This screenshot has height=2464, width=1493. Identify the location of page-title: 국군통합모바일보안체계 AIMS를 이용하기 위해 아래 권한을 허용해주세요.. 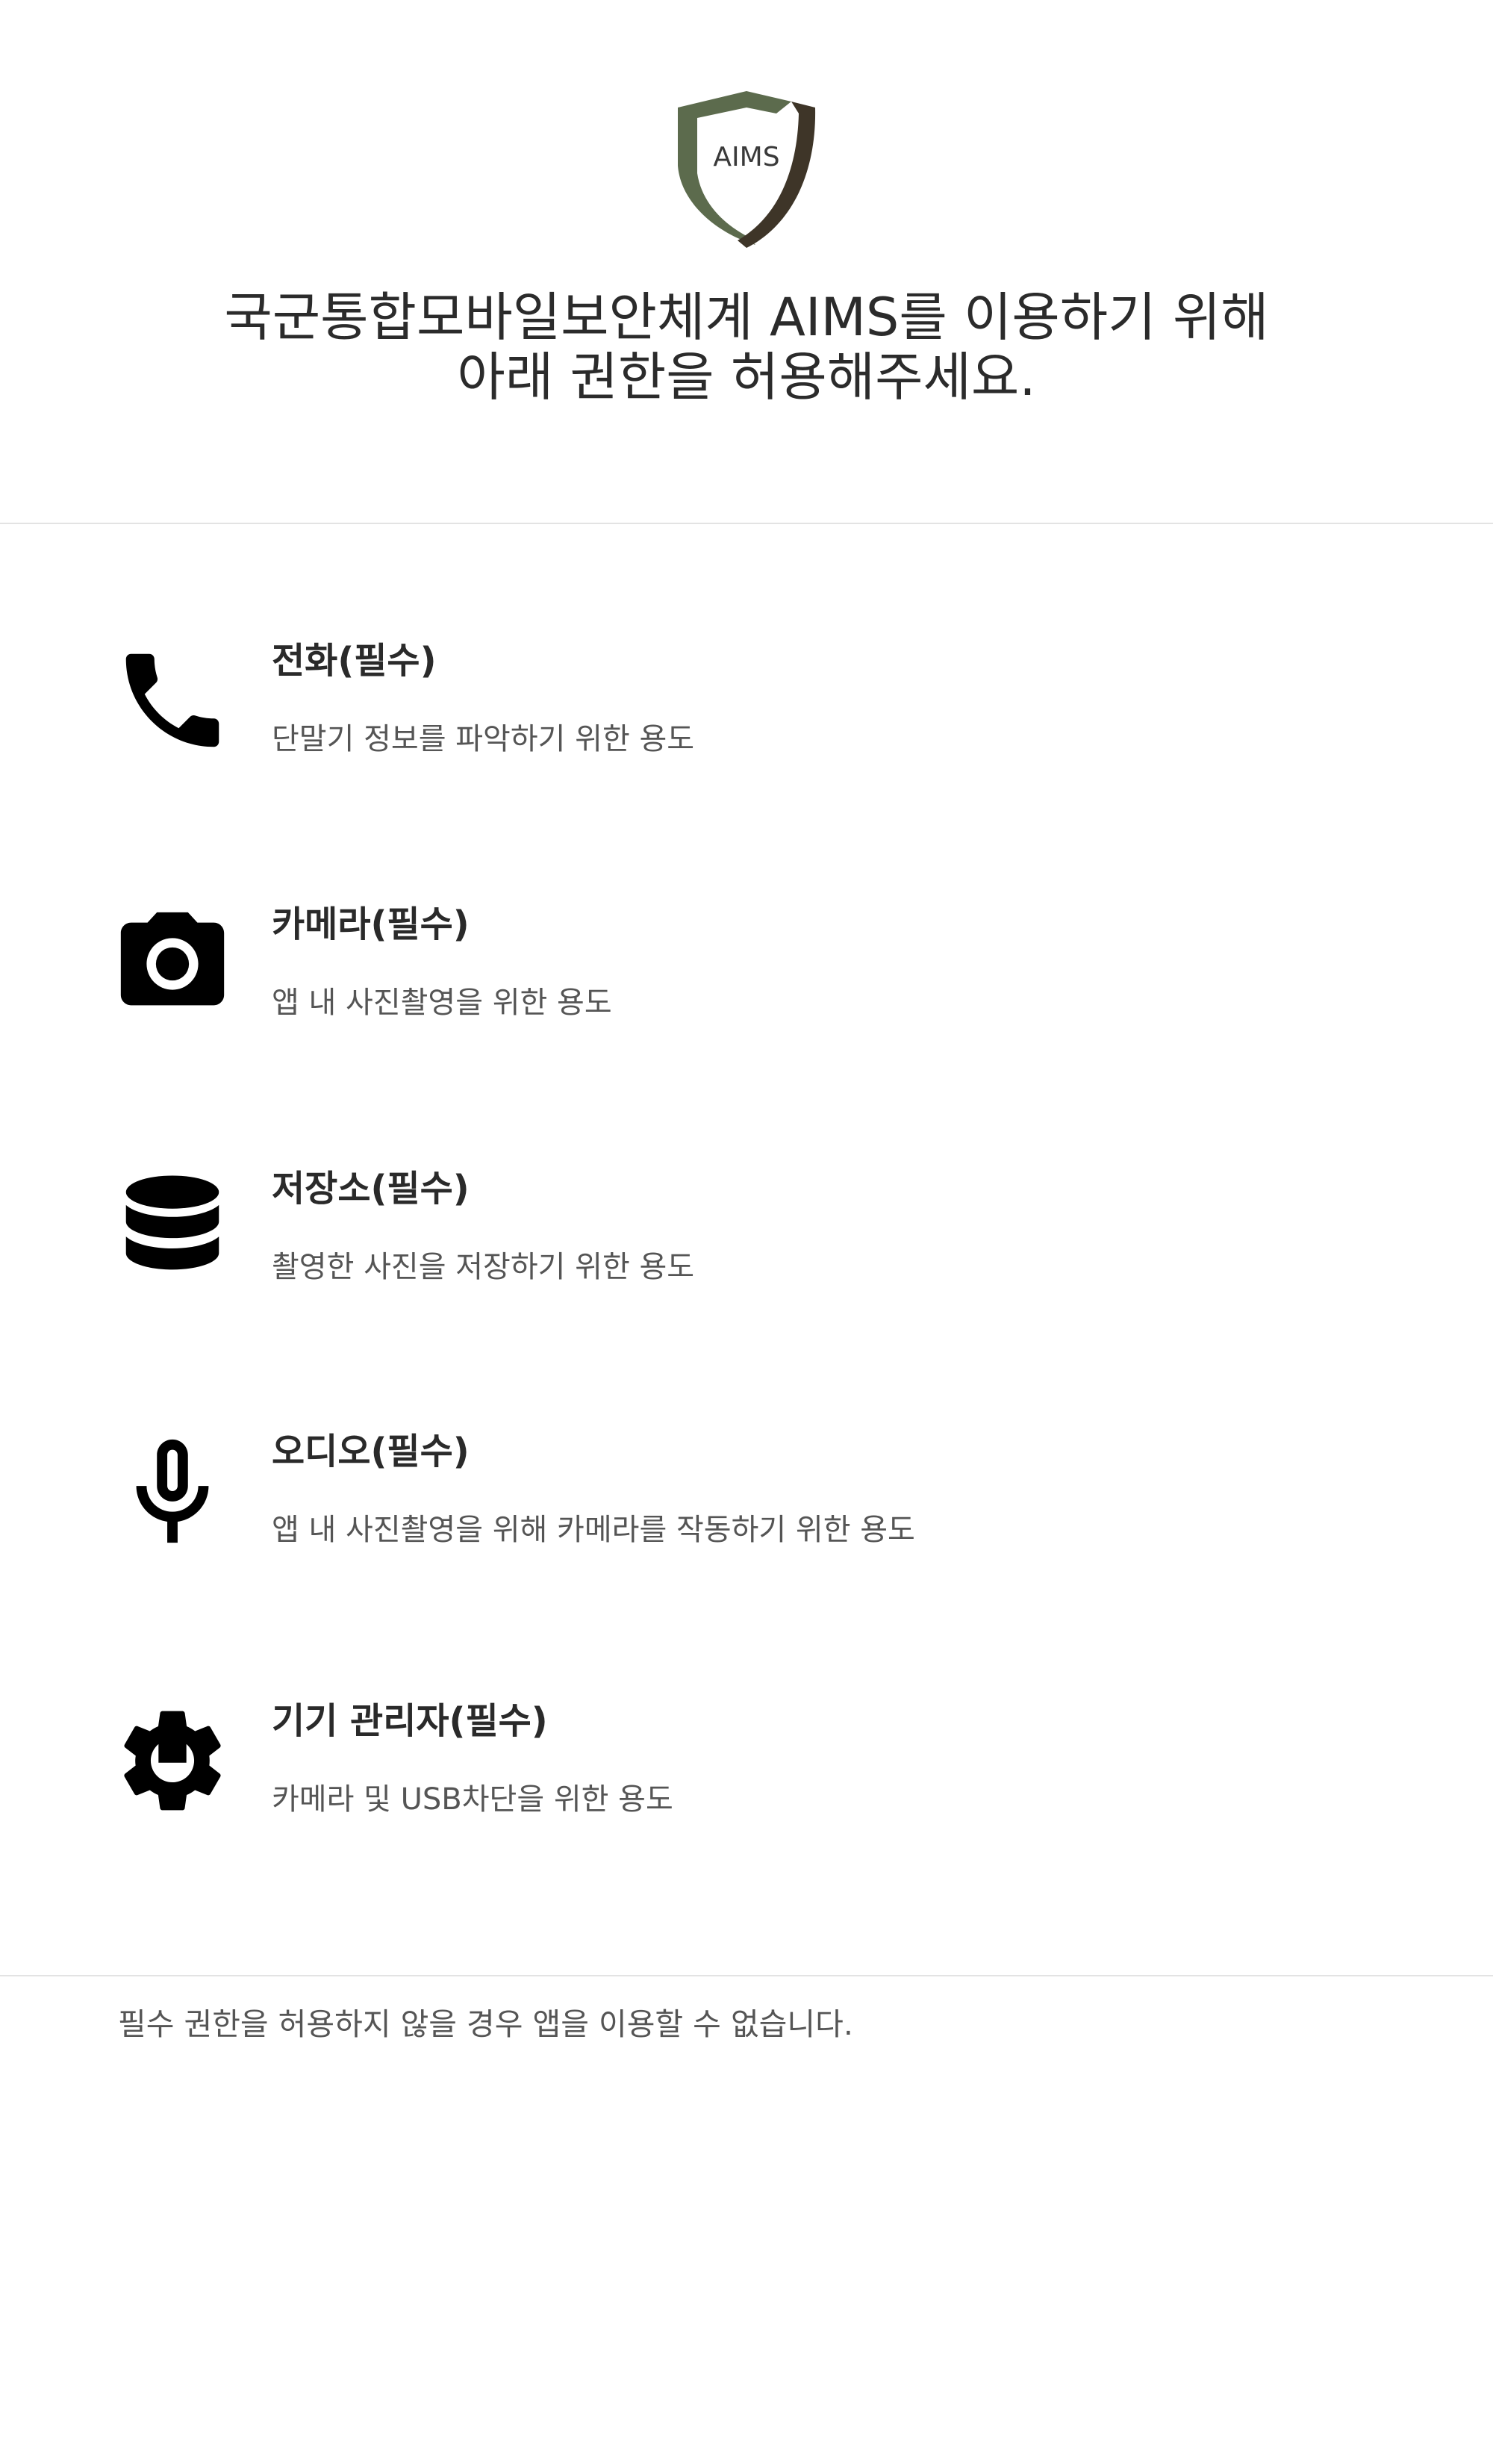
(747, 347).